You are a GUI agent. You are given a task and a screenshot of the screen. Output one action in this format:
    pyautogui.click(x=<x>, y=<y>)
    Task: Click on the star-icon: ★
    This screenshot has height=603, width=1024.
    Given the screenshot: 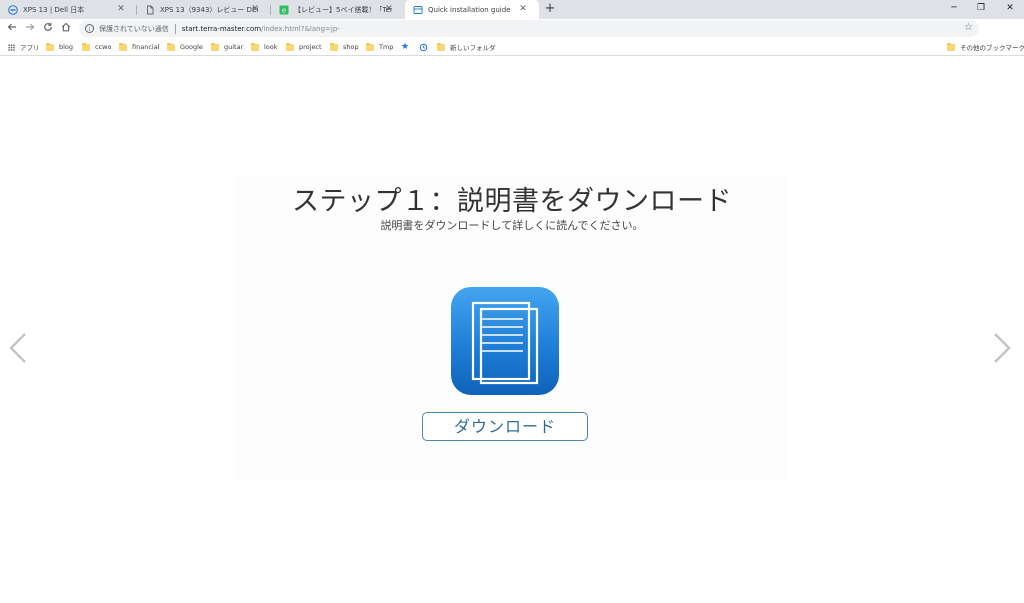 What is the action you would take?
    pyautogui.click(x=405, y=47)
    